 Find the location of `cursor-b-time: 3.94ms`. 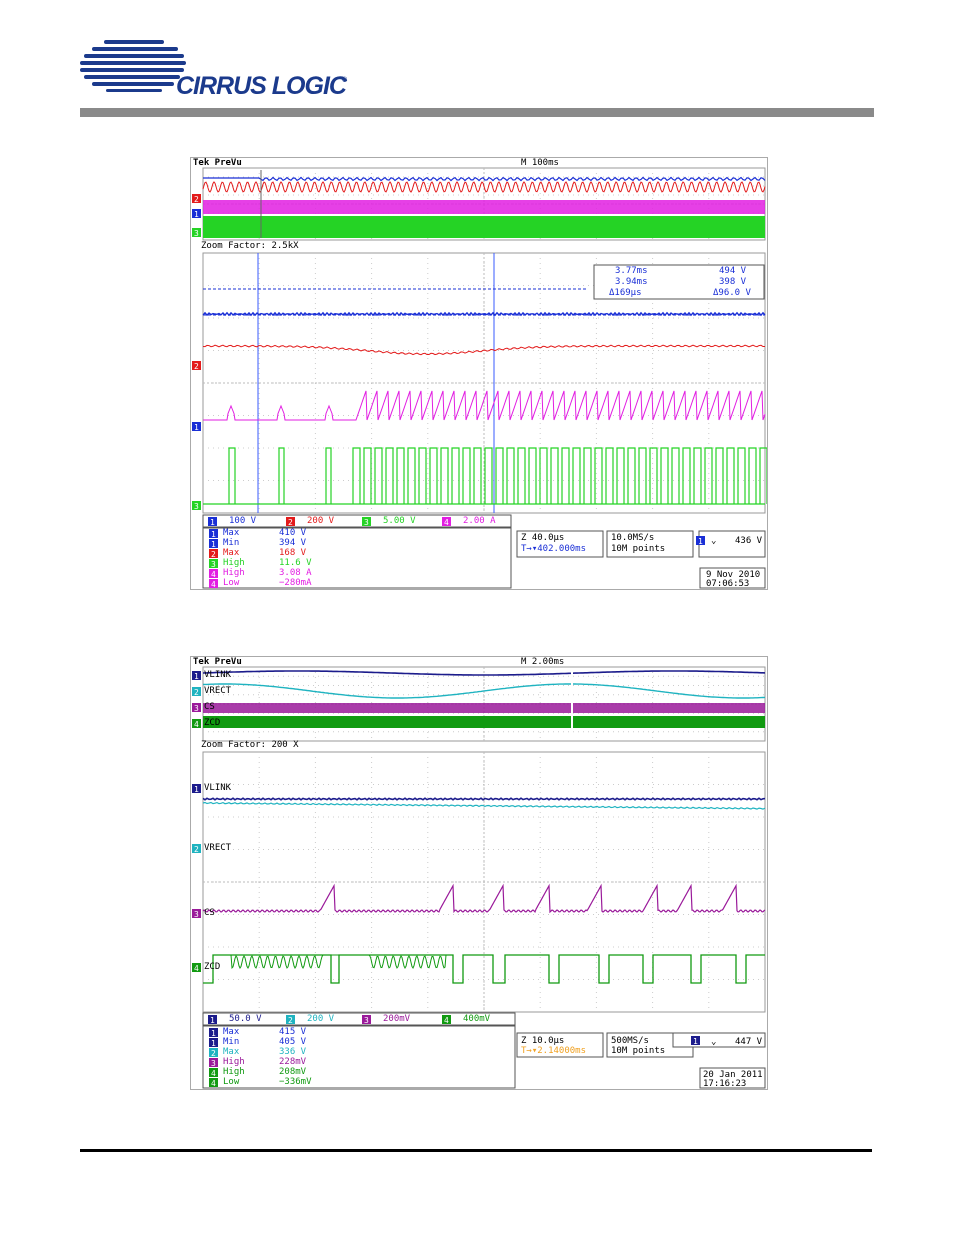

cursor-b-time: 3.94ms is located at coordinates (631, 282).